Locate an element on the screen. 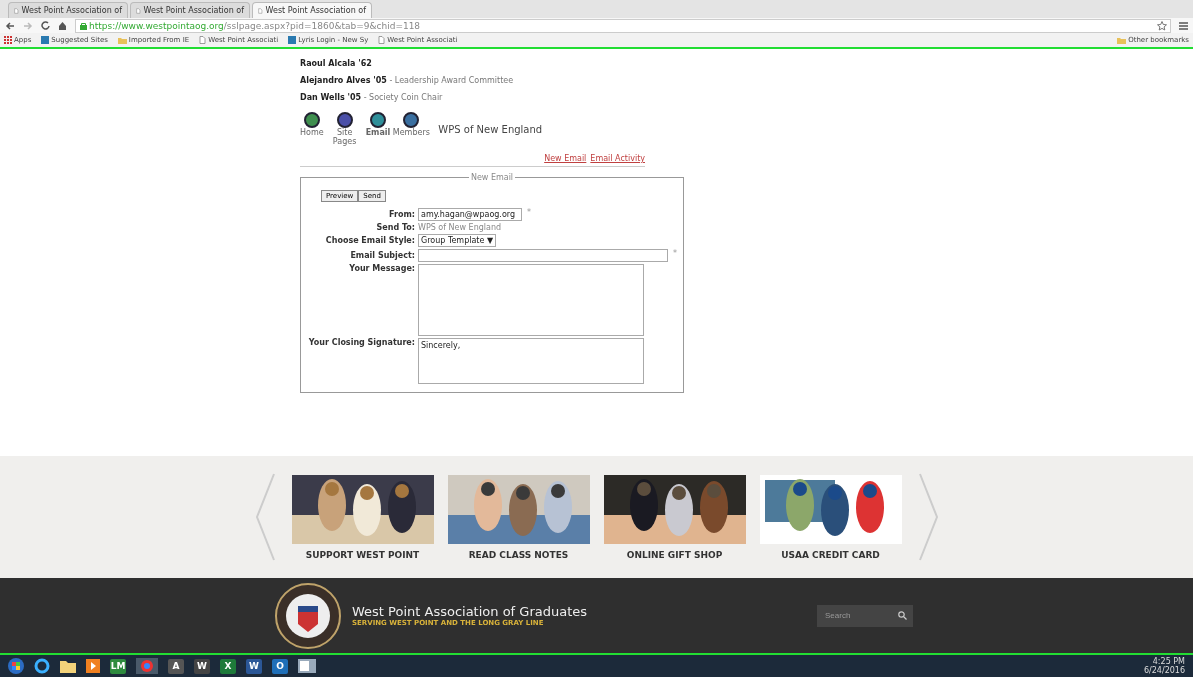  email-link: Email Activity is located at coordinates (617, 158).